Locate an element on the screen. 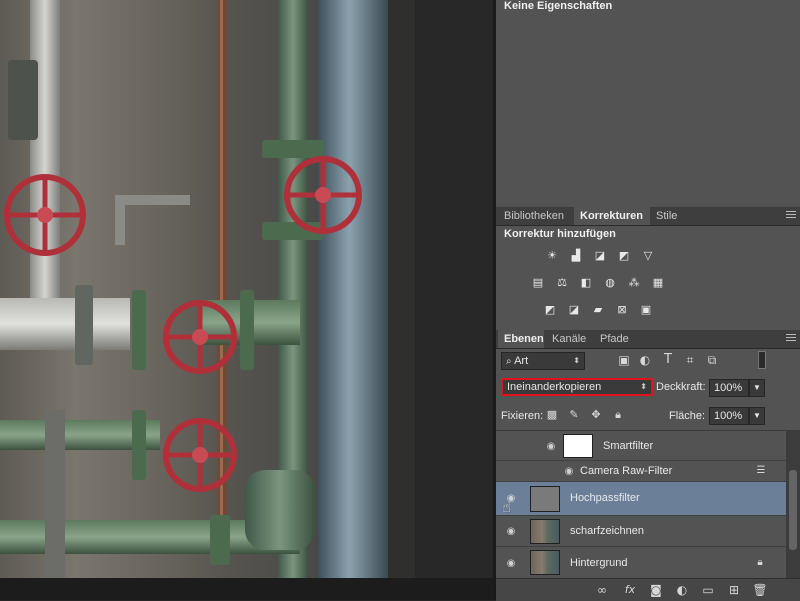  new-adjustment-layer-icon: ◐ is located at coordinates (682, 590).